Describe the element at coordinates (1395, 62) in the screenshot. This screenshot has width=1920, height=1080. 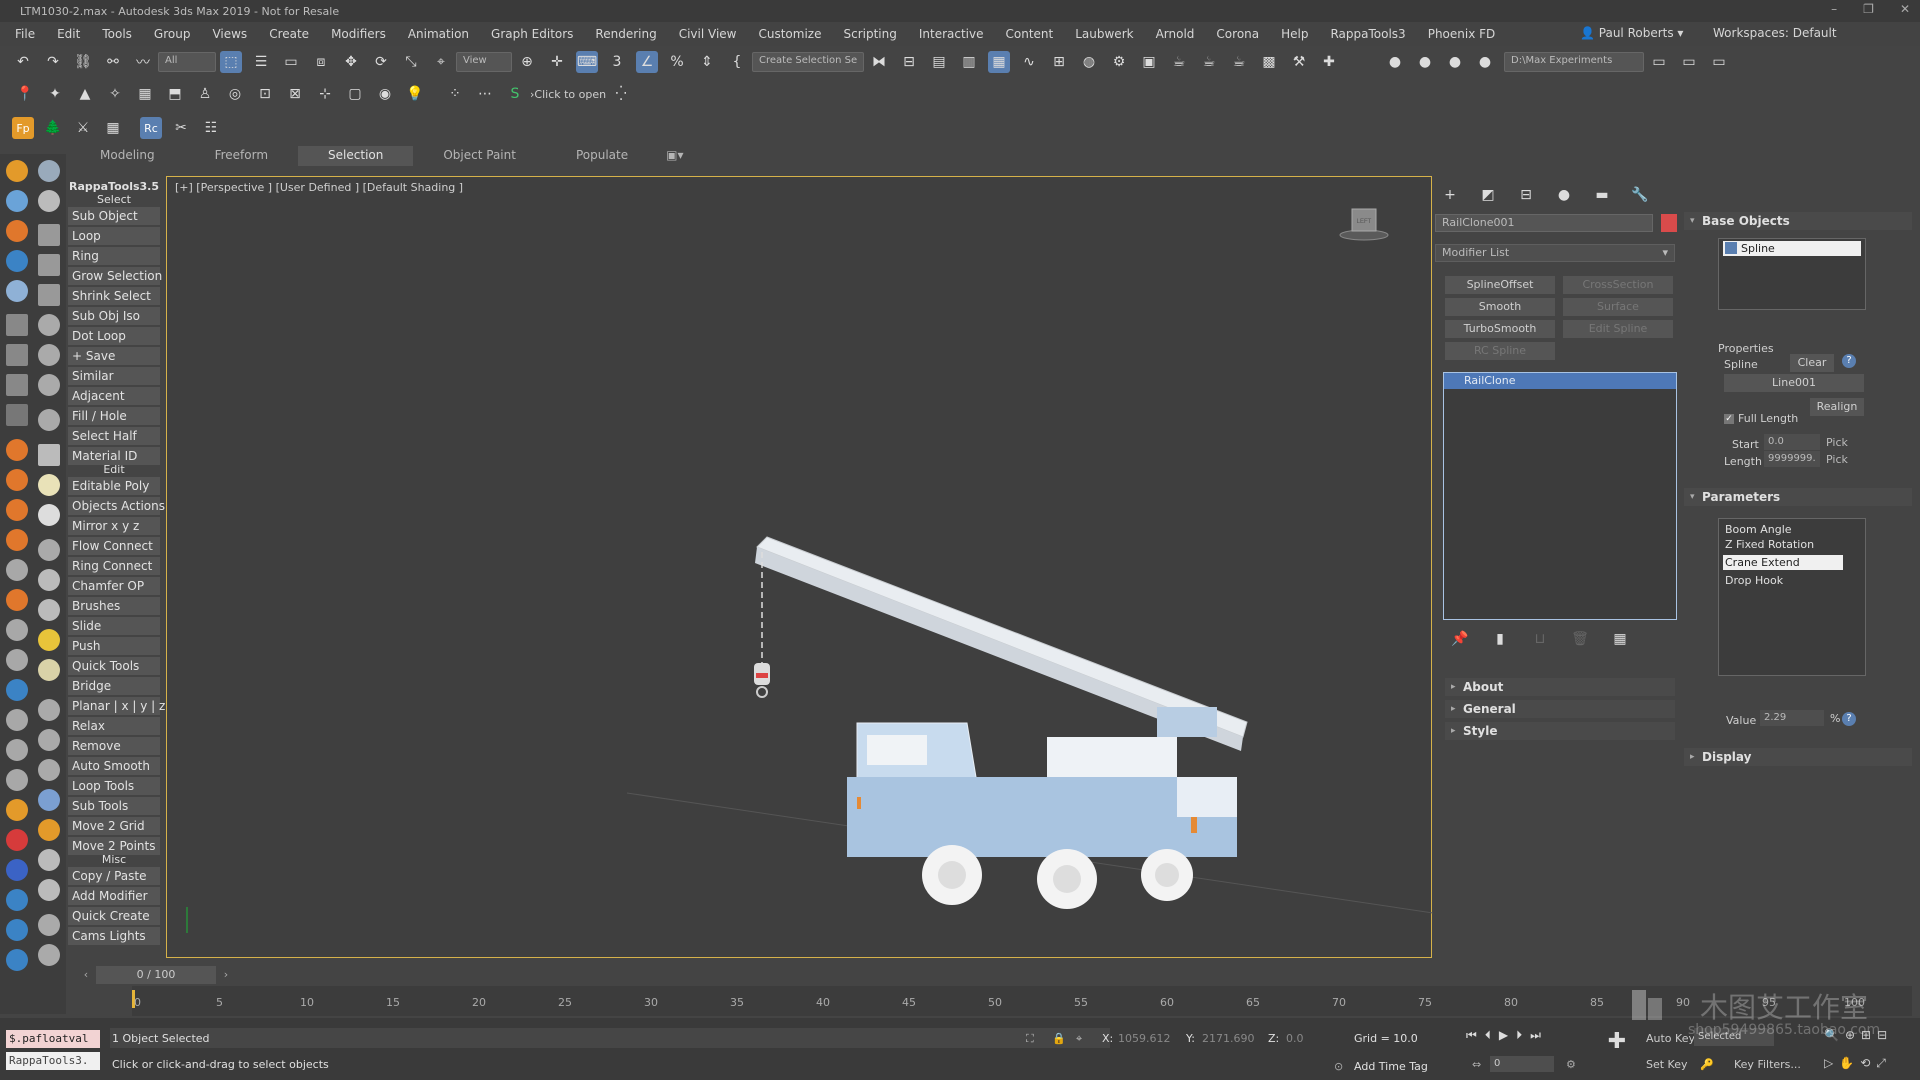
I see `circle-a-icon: ●` at that location.